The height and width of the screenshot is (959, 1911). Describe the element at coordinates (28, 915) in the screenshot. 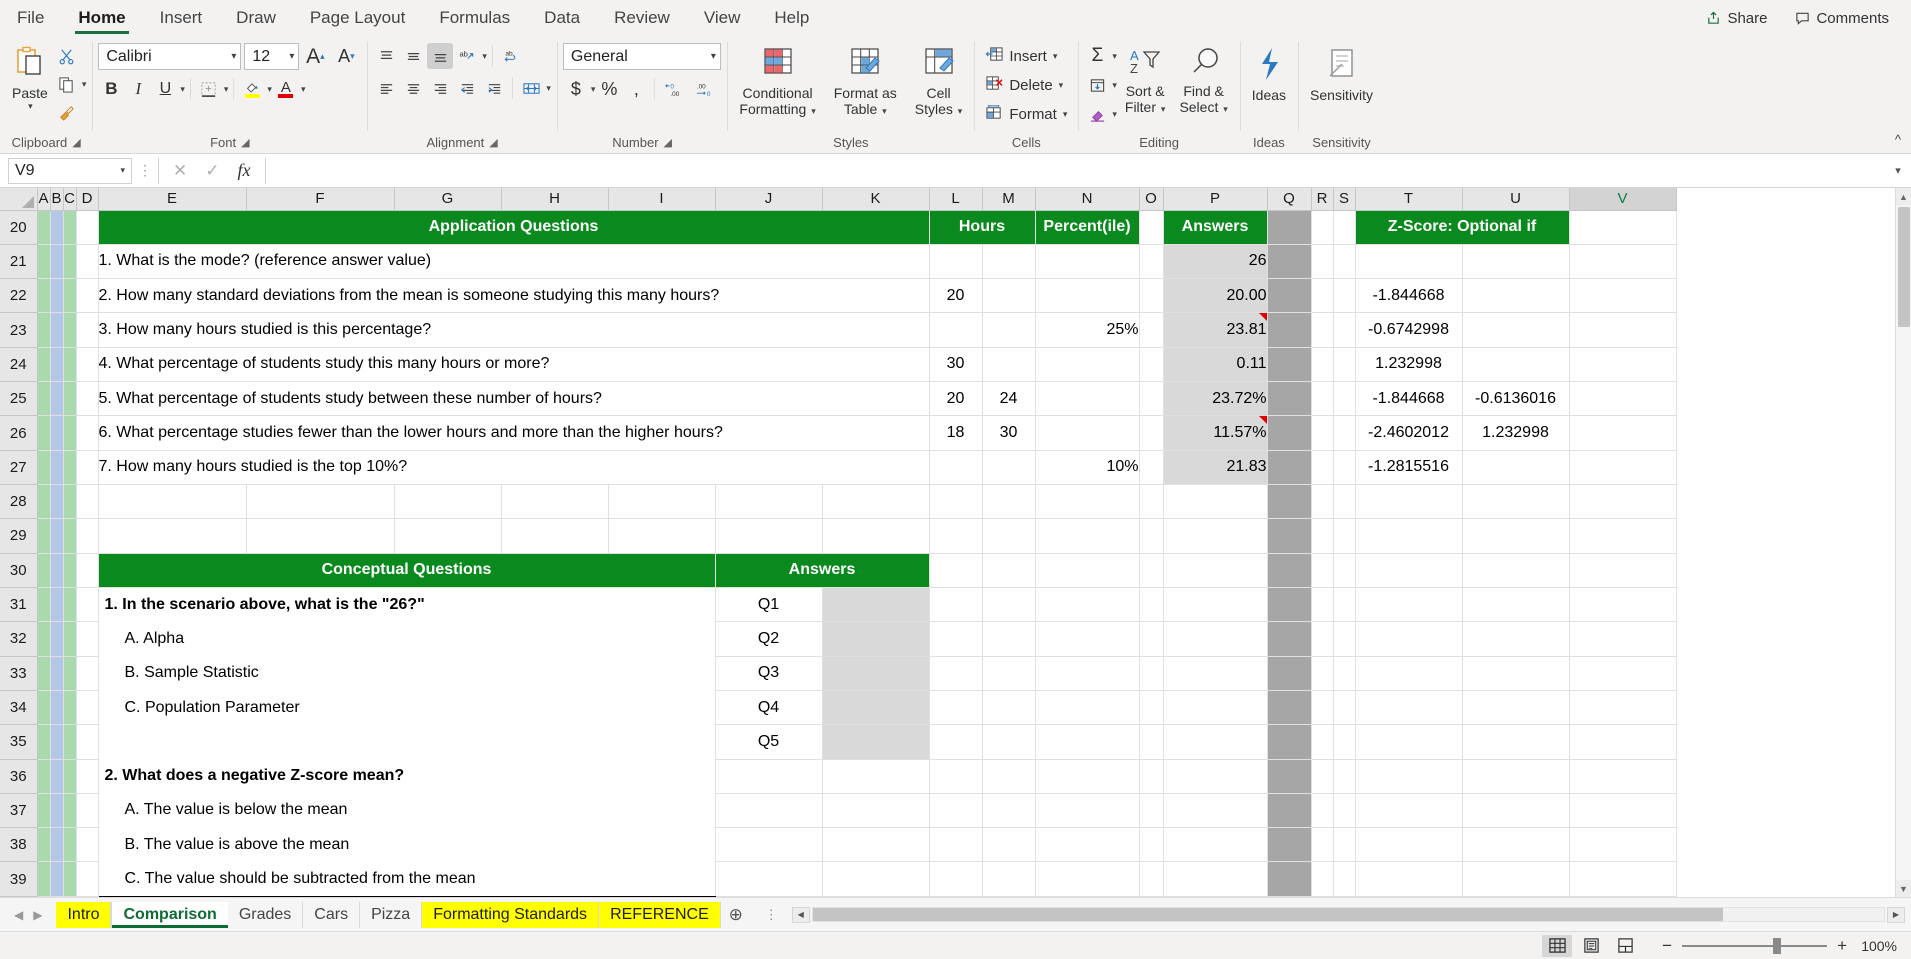

I see `sheet-nav-arrows: ◀ ▶` at that location.